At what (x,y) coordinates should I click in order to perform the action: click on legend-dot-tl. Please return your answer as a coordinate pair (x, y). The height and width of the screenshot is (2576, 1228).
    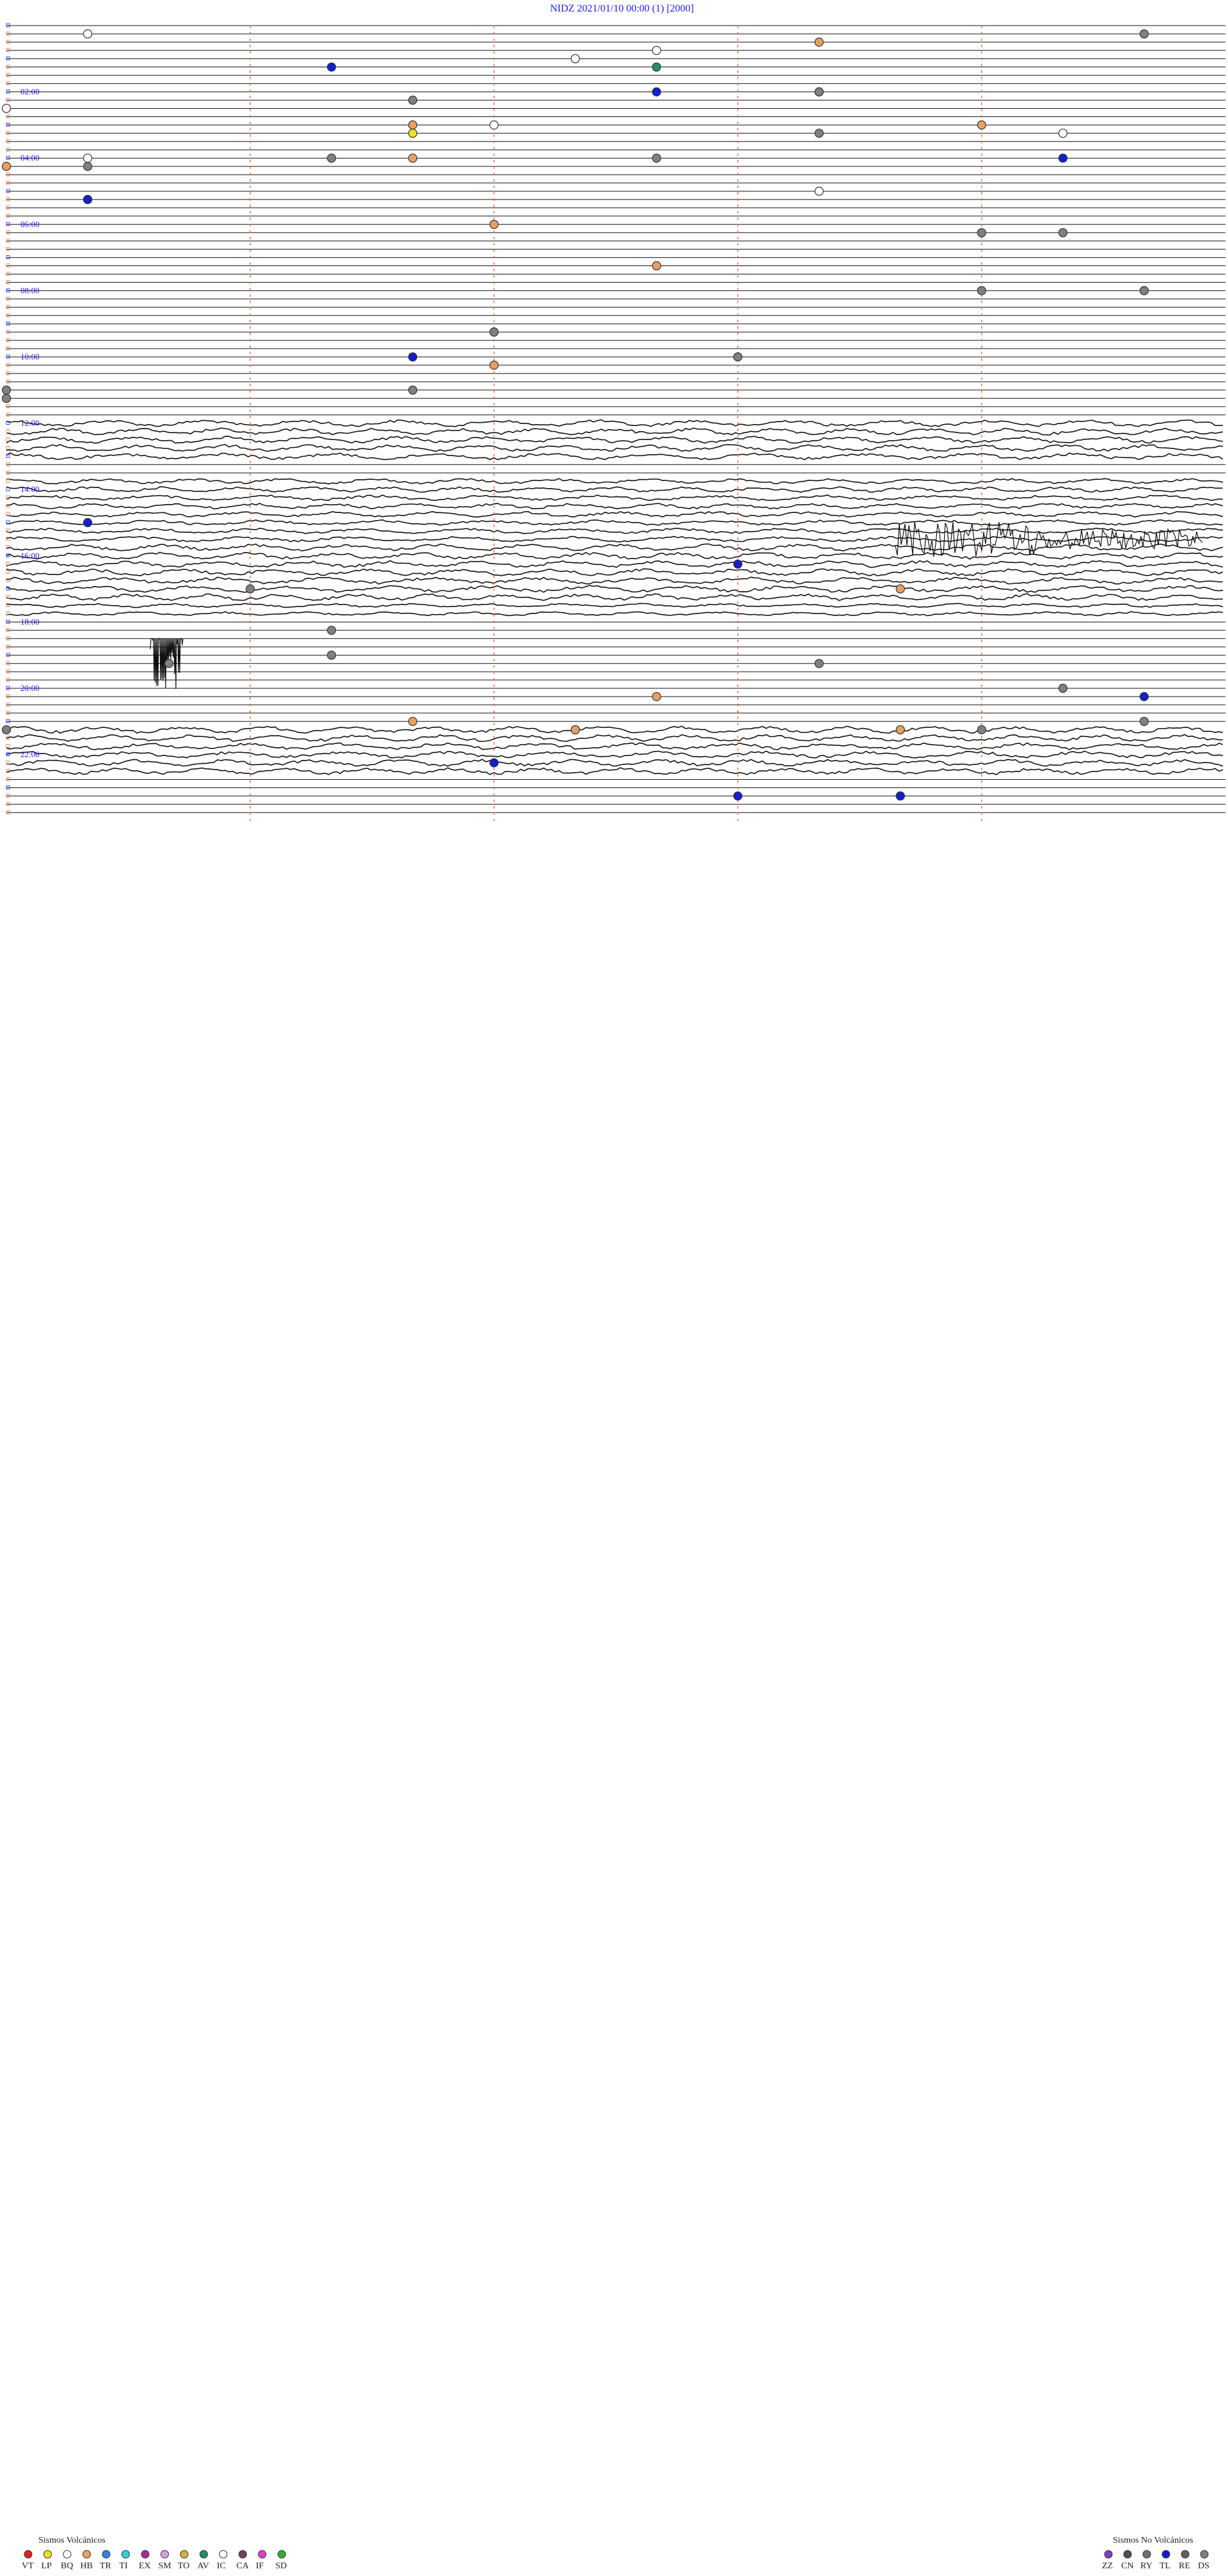
    Looking at the image, I should click on (1165, 2554).